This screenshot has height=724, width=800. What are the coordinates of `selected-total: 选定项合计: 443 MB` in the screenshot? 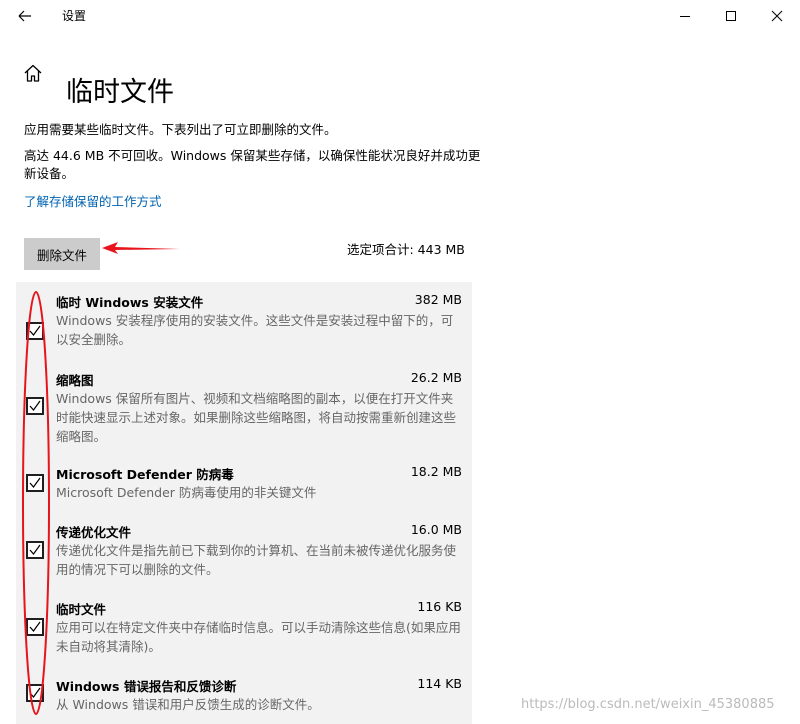 It's located at (406, 249).